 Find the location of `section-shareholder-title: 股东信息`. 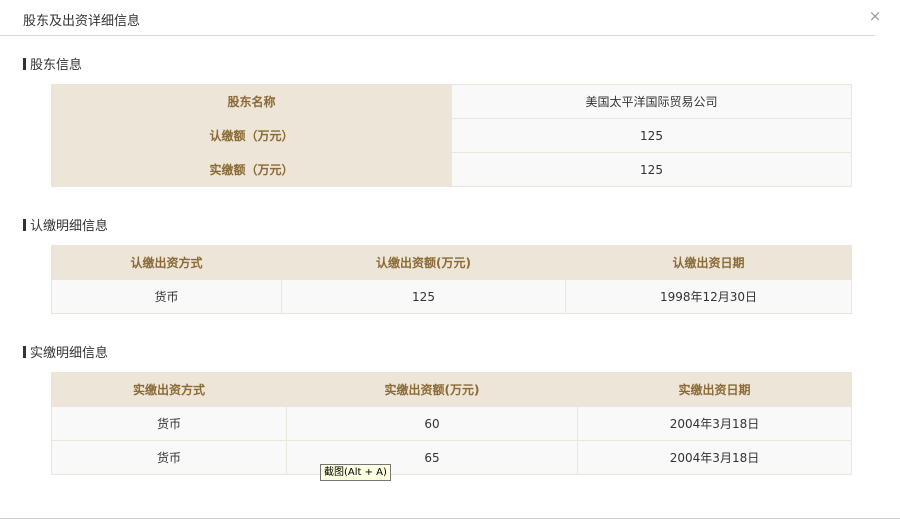

section-shareholder-title: 股东信息 is located at coordinates (52, 66).